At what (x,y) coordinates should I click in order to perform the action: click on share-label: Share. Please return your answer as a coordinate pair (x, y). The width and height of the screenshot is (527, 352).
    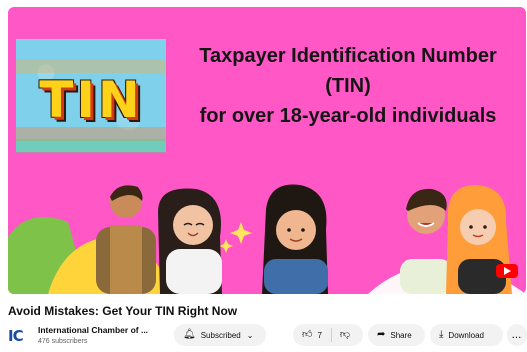
    Looking at the image, I should click on (401, 335).